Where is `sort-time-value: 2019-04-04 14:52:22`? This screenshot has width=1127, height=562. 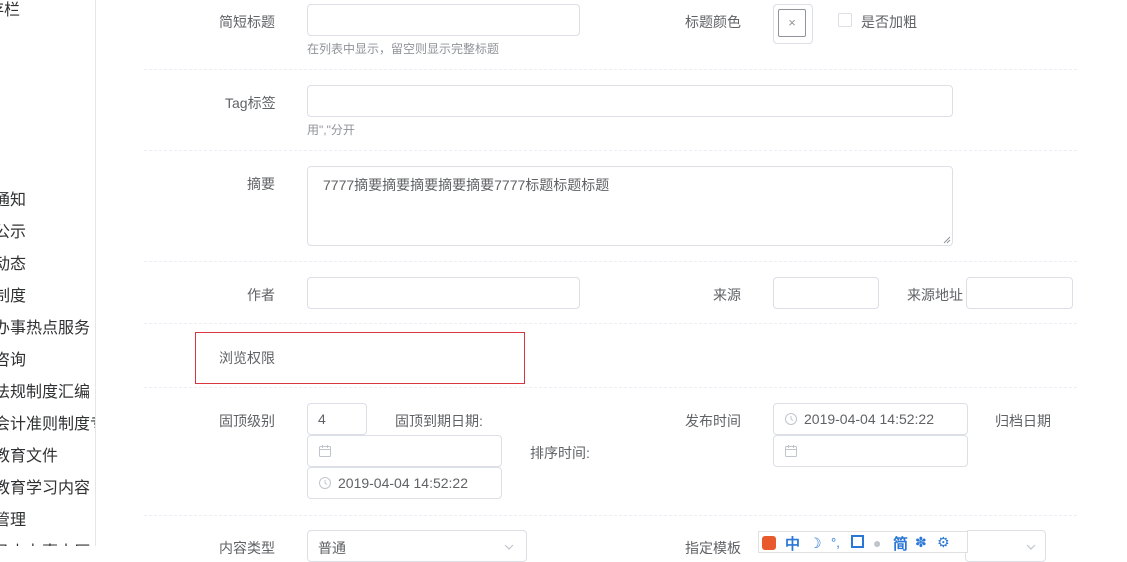 sort-time-value: 2019-04-04 14:52:22 is located at coordinates (403, 483).